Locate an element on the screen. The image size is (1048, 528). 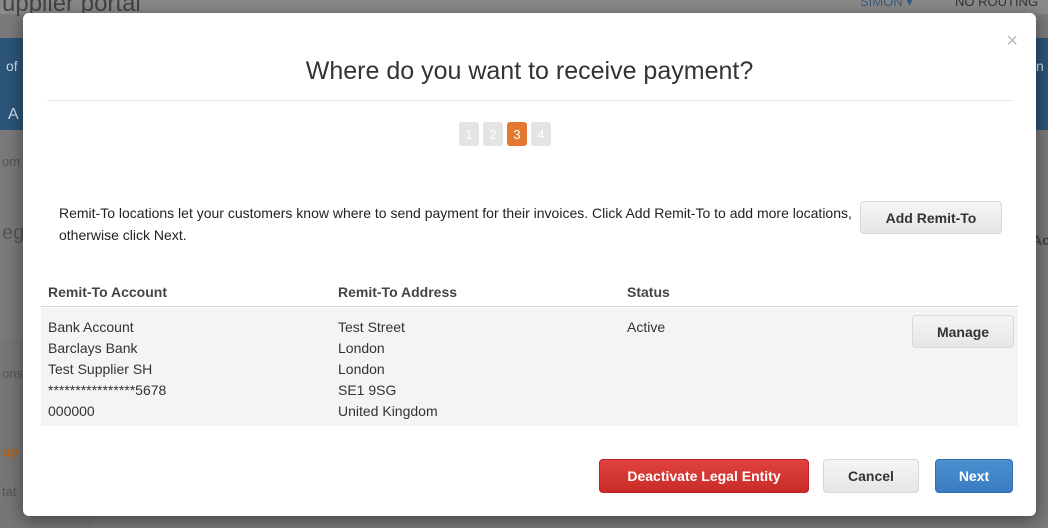
status-cell: Active is located at coordinates (646, 327).